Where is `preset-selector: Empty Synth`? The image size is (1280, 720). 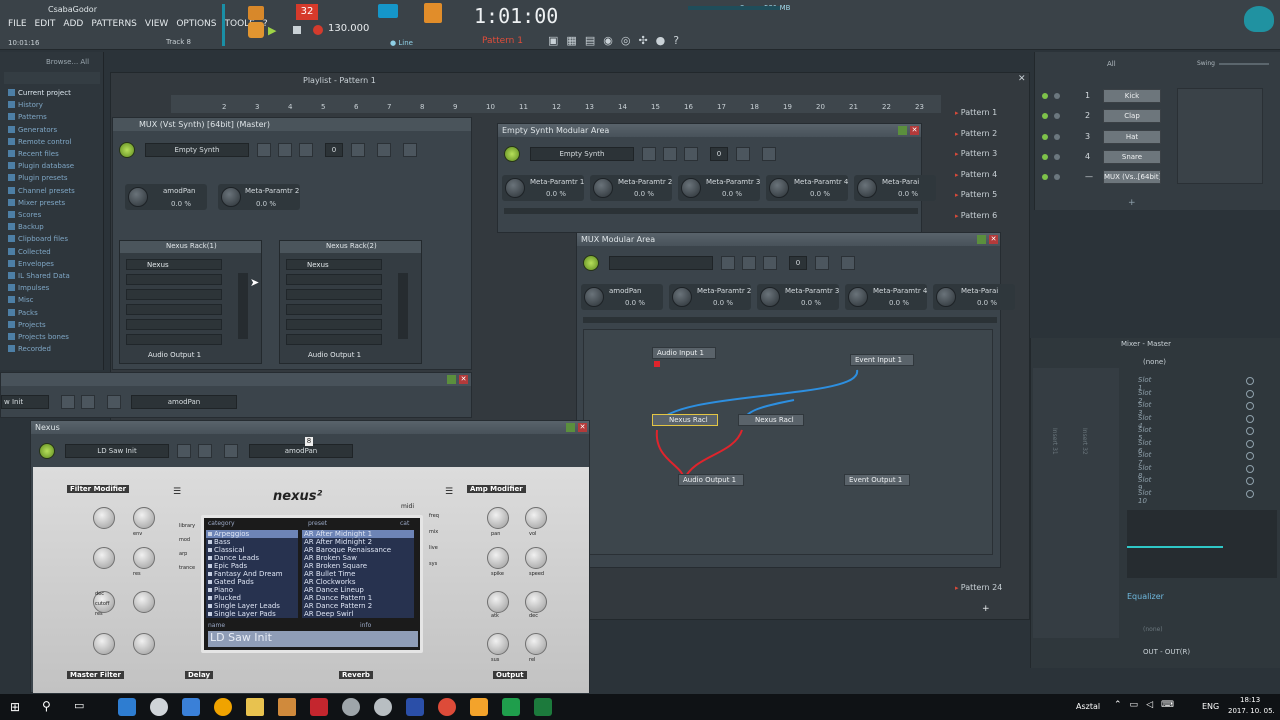
preset-selector: Empty Synth is located at coordinates (582, 154).